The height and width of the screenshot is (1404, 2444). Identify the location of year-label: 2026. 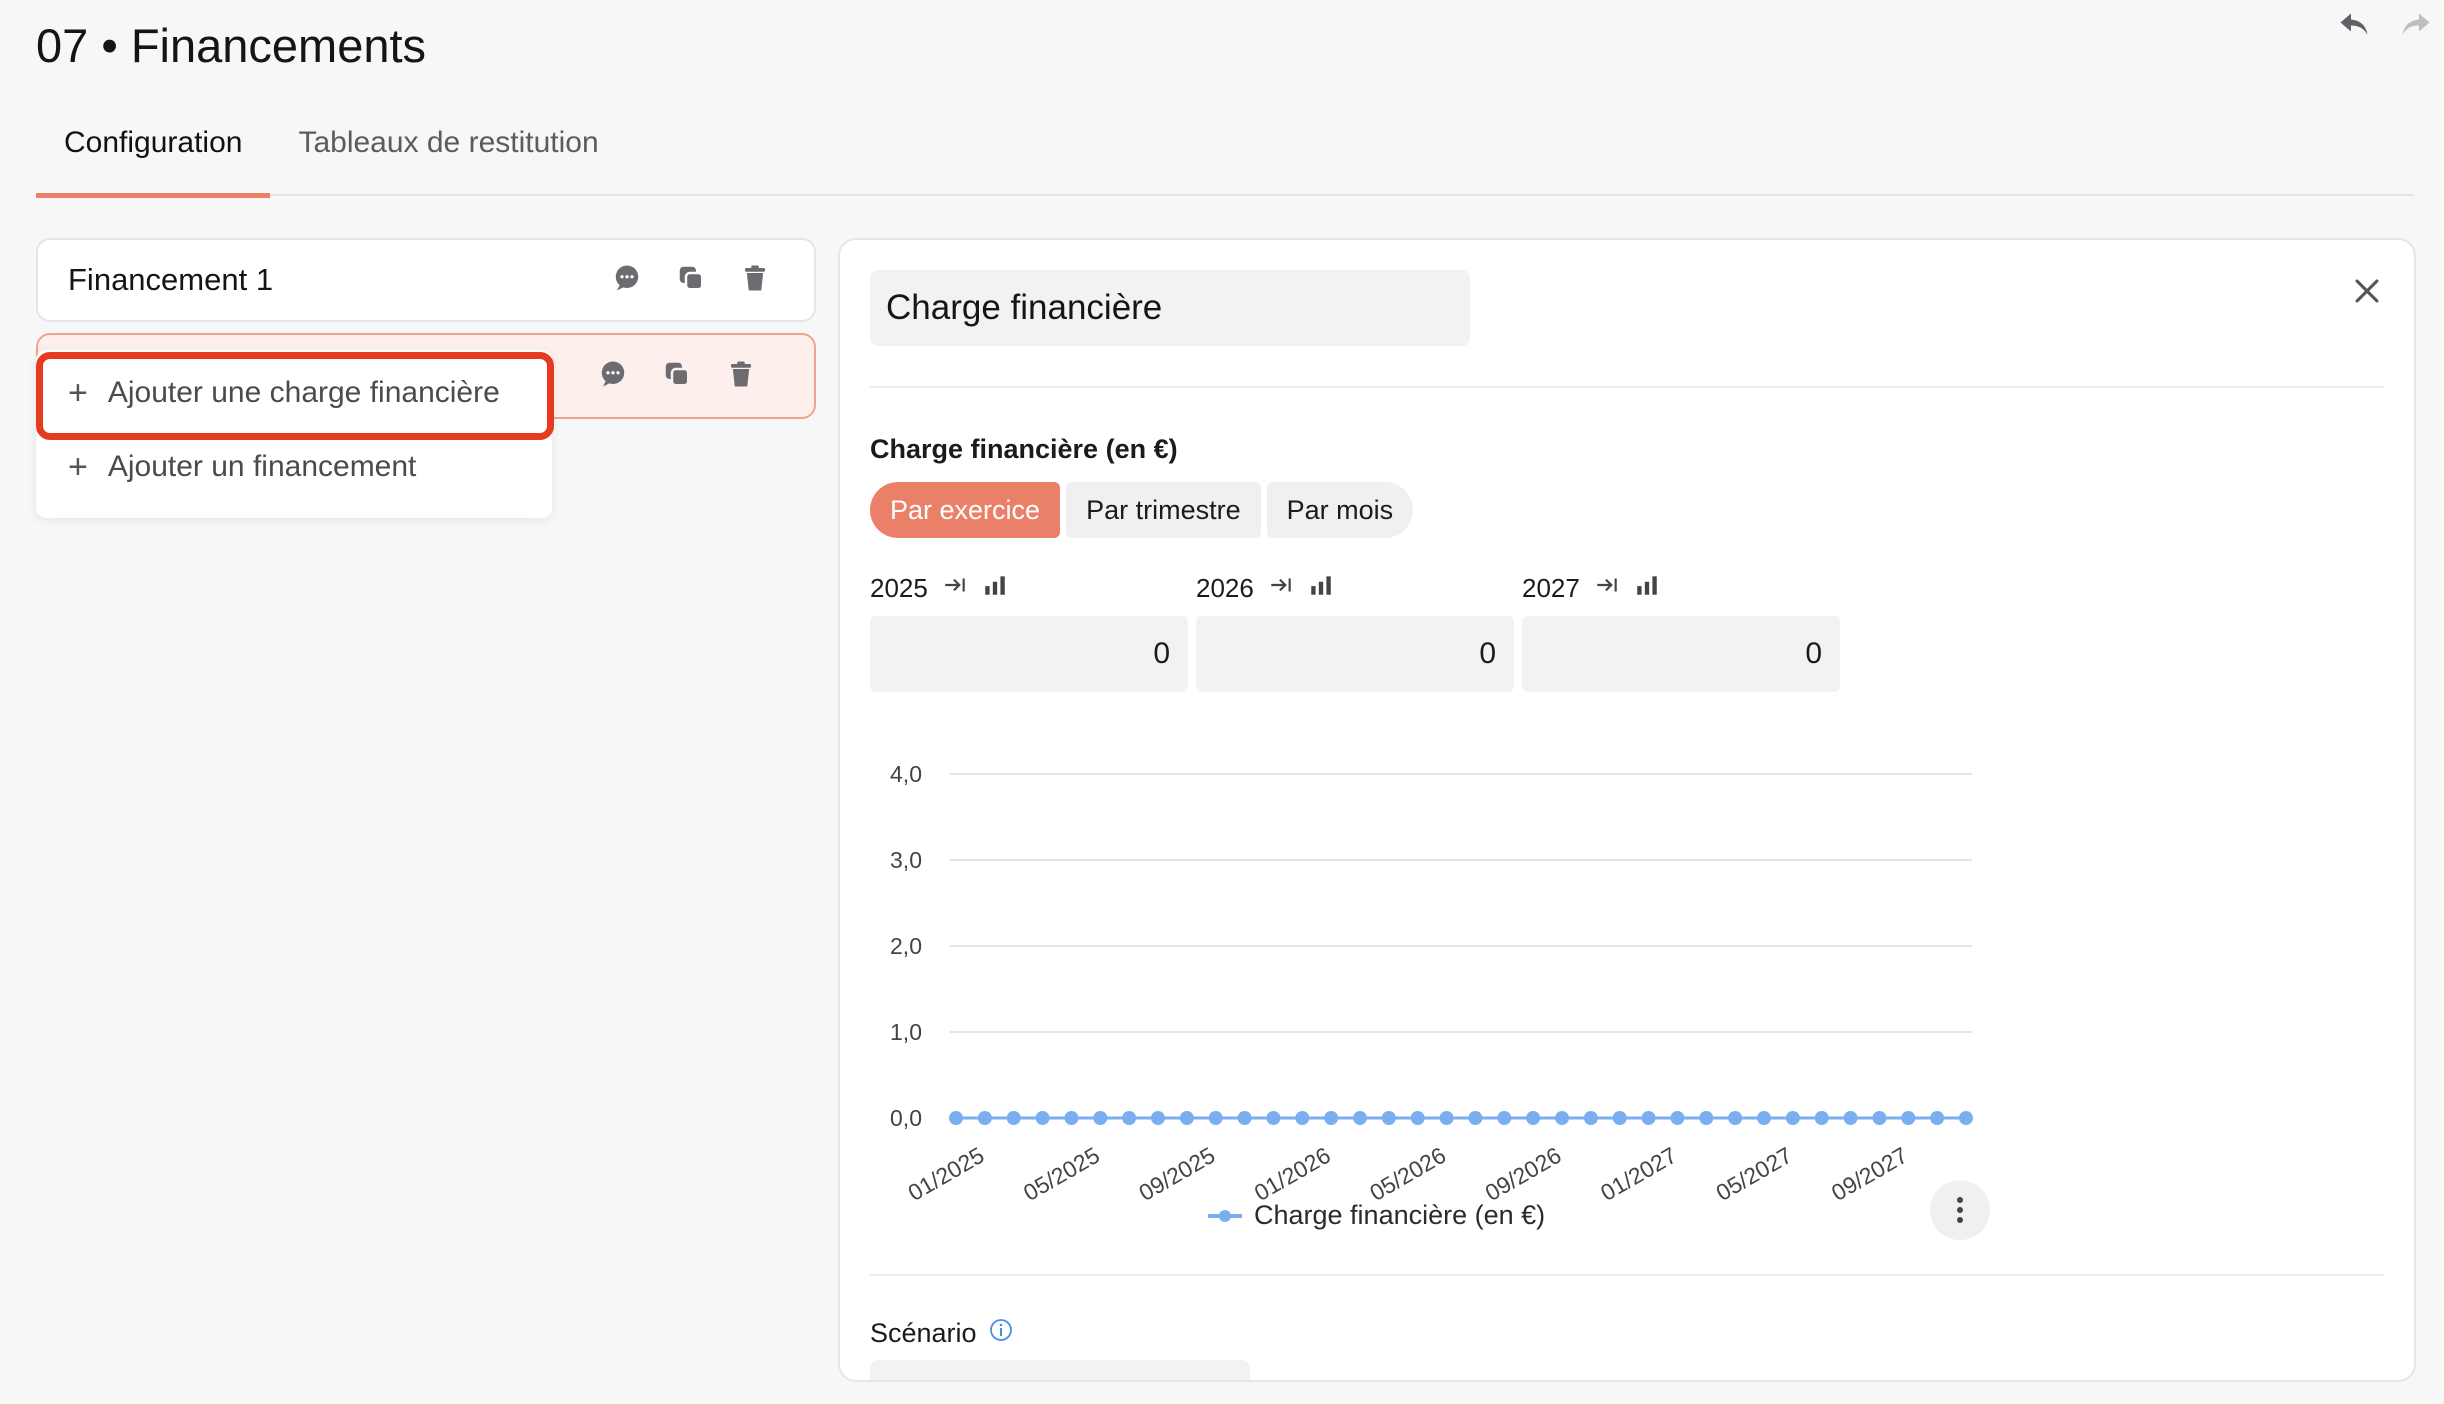
(1225, 587).